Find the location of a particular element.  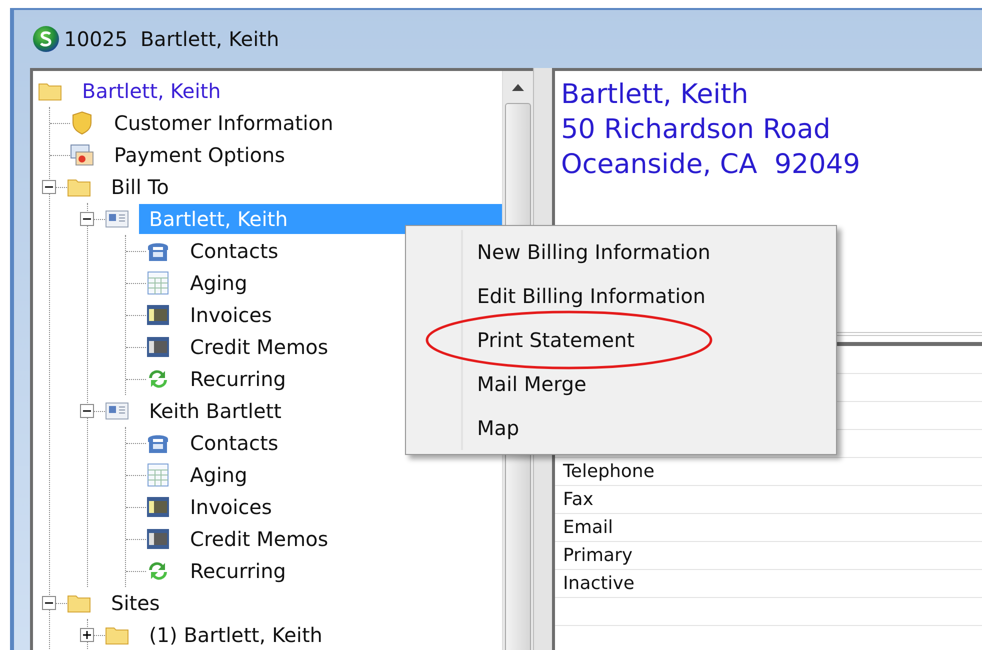

field-label: Fax is located at coordinates (578, 499).